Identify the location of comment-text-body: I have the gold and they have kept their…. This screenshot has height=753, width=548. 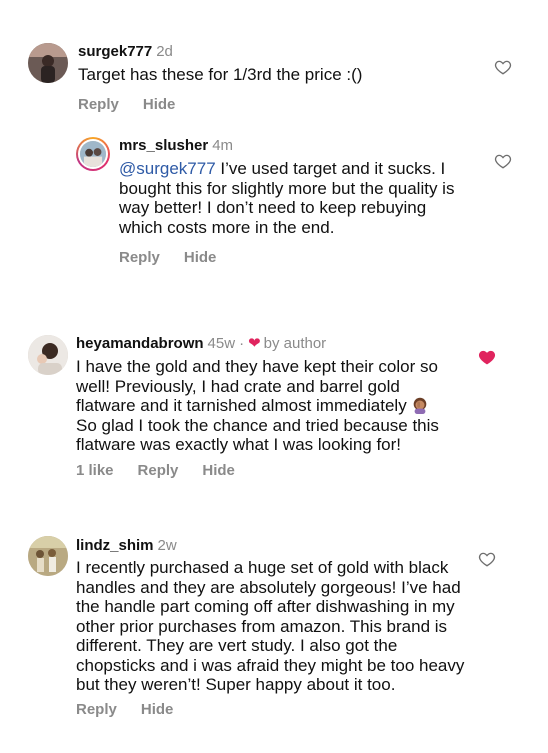
(257, 386).